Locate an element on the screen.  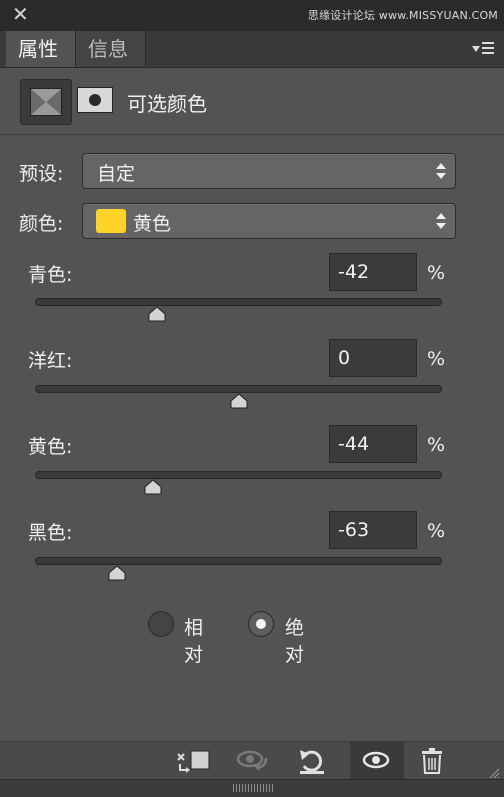
cyan-slider-track is located at coordinates (238, 302).